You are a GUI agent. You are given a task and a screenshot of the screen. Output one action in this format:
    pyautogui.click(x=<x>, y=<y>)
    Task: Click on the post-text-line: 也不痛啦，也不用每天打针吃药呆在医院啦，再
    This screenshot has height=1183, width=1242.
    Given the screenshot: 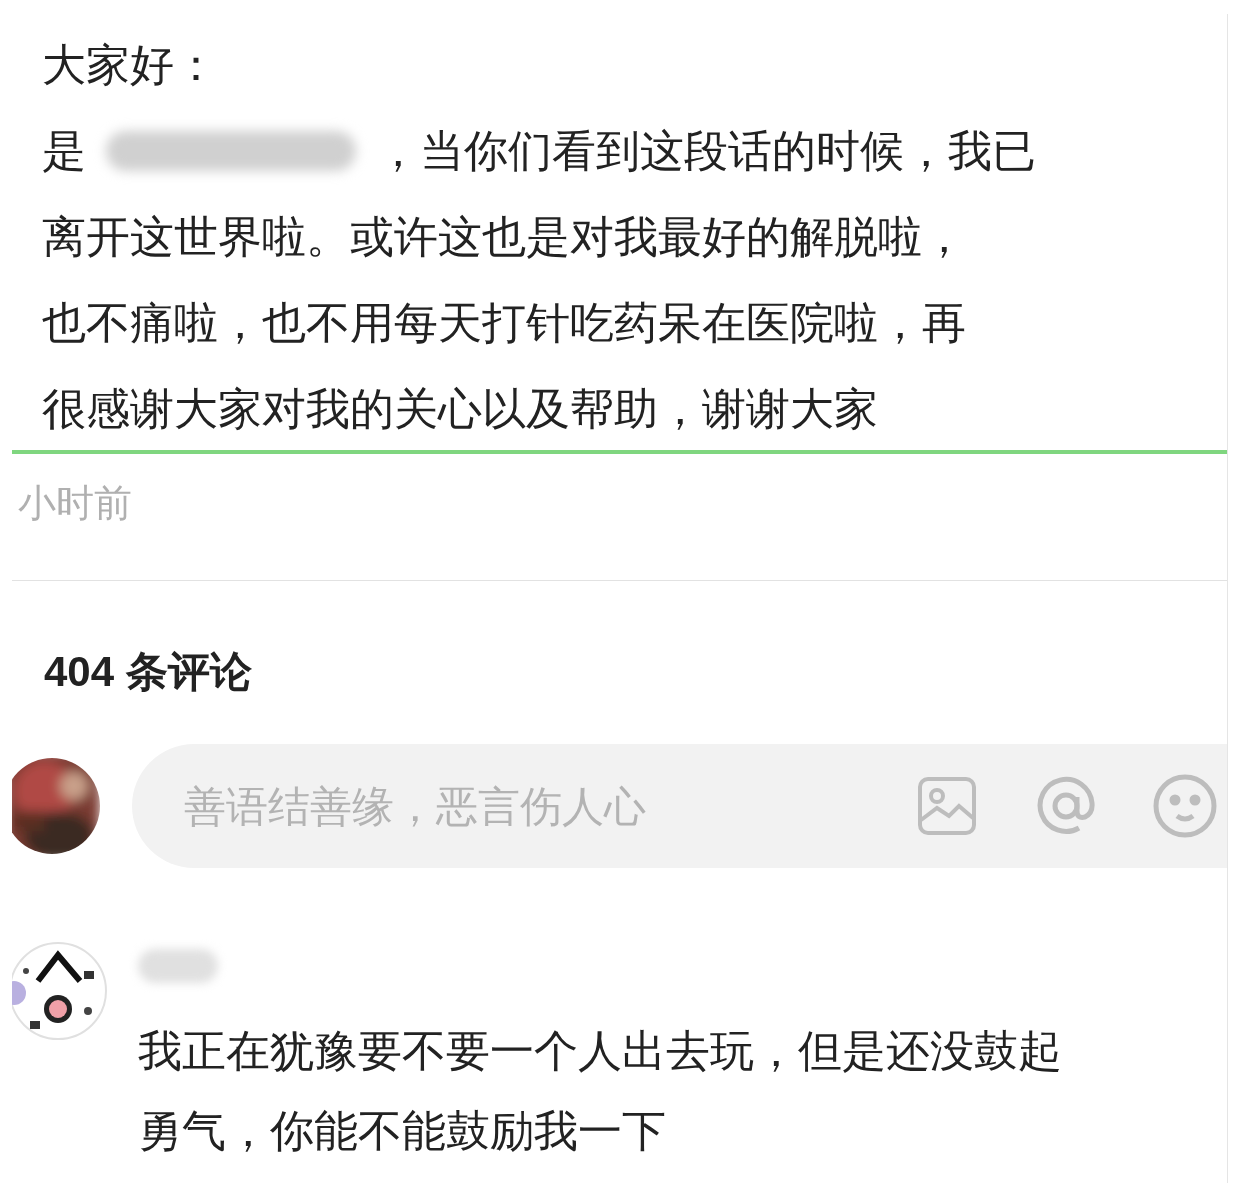 What is the action you would take?
    pyautogui.click(x=504, y=323)
    